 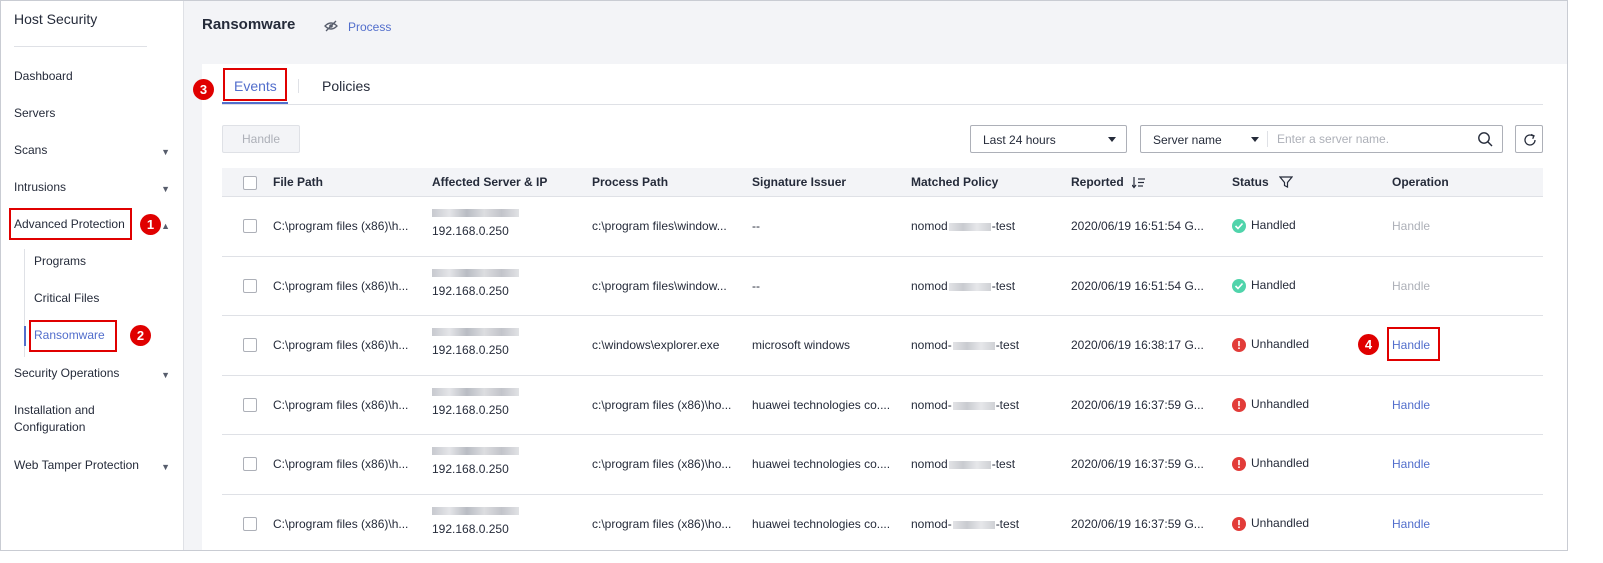 I want to click on sidebar-item-label: Intrusions, so click(x=40, y=187).